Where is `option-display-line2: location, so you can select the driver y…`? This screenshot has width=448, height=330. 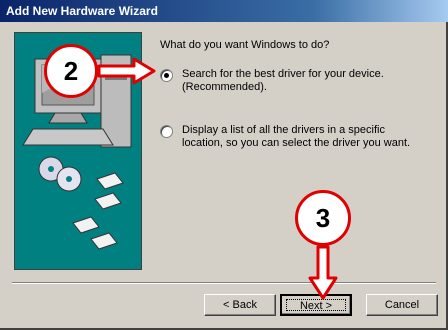
option-display-line2: location, so you can select the driver y… is located at coordinates (296, 143).